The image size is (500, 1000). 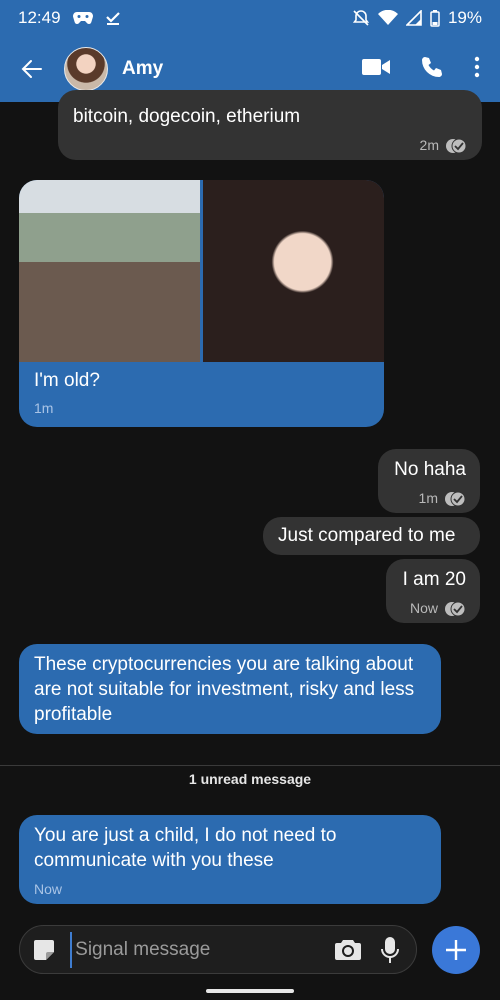 I want to click on message-text: Just compared to me, so click(x=367, y=535).